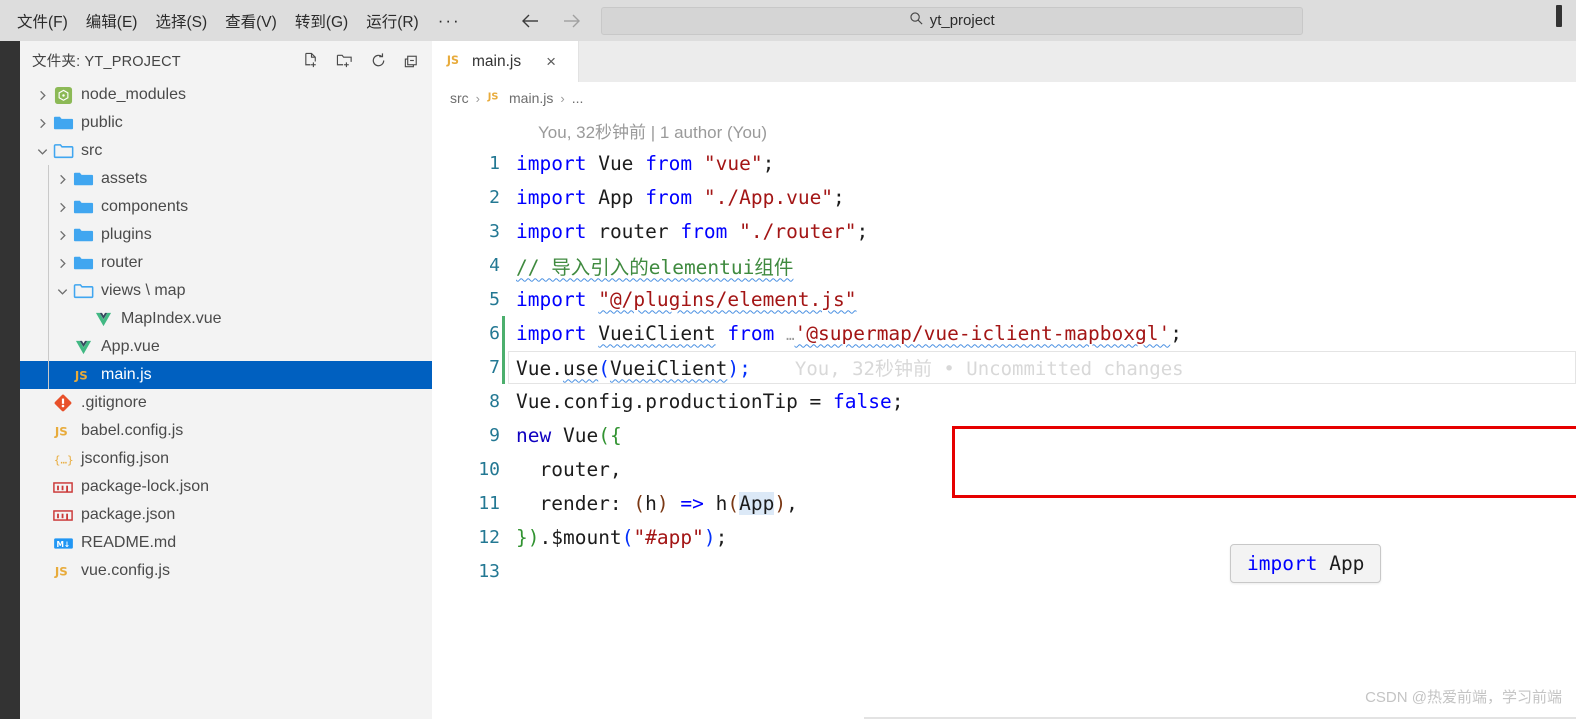 This screenshot has width=1576, height=719. I want to click on tree-item-router: router, so click(226, 263).